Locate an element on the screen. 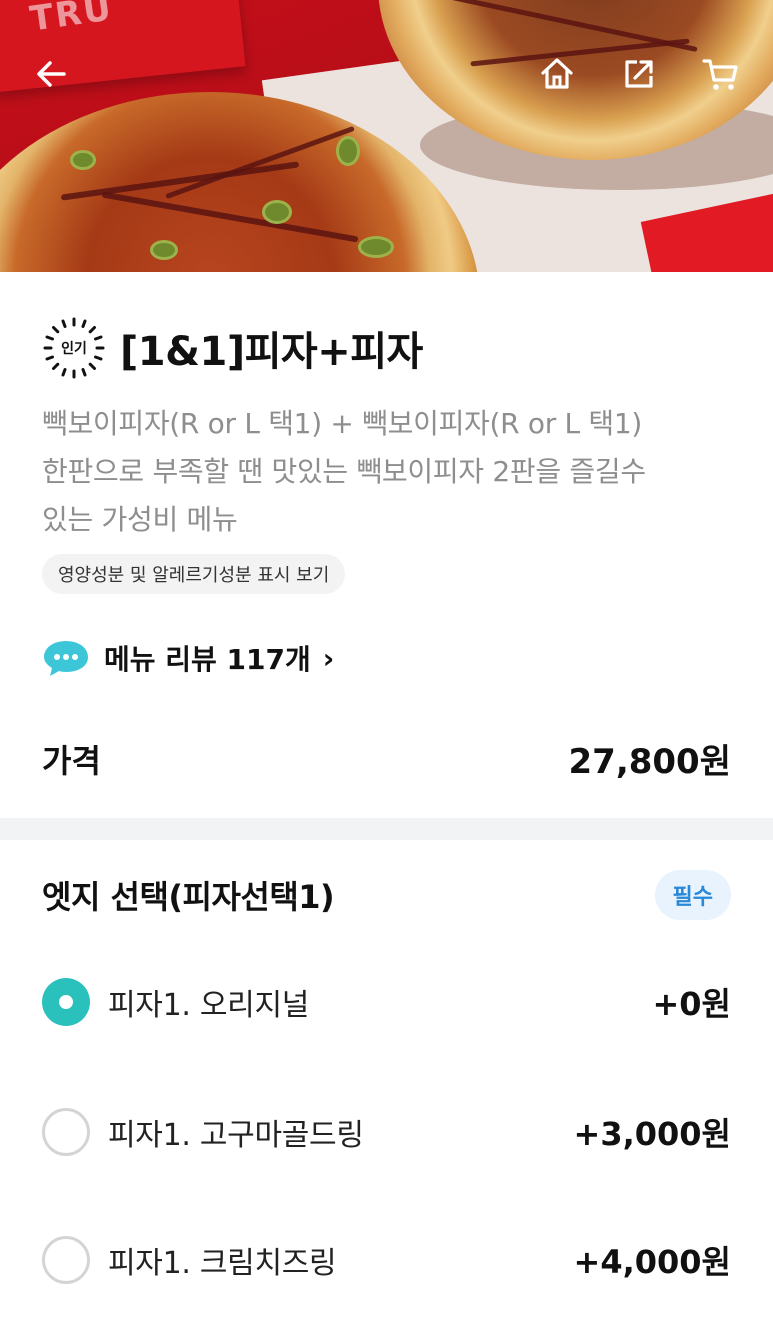  section-divider is located at coordinates (386, 829).